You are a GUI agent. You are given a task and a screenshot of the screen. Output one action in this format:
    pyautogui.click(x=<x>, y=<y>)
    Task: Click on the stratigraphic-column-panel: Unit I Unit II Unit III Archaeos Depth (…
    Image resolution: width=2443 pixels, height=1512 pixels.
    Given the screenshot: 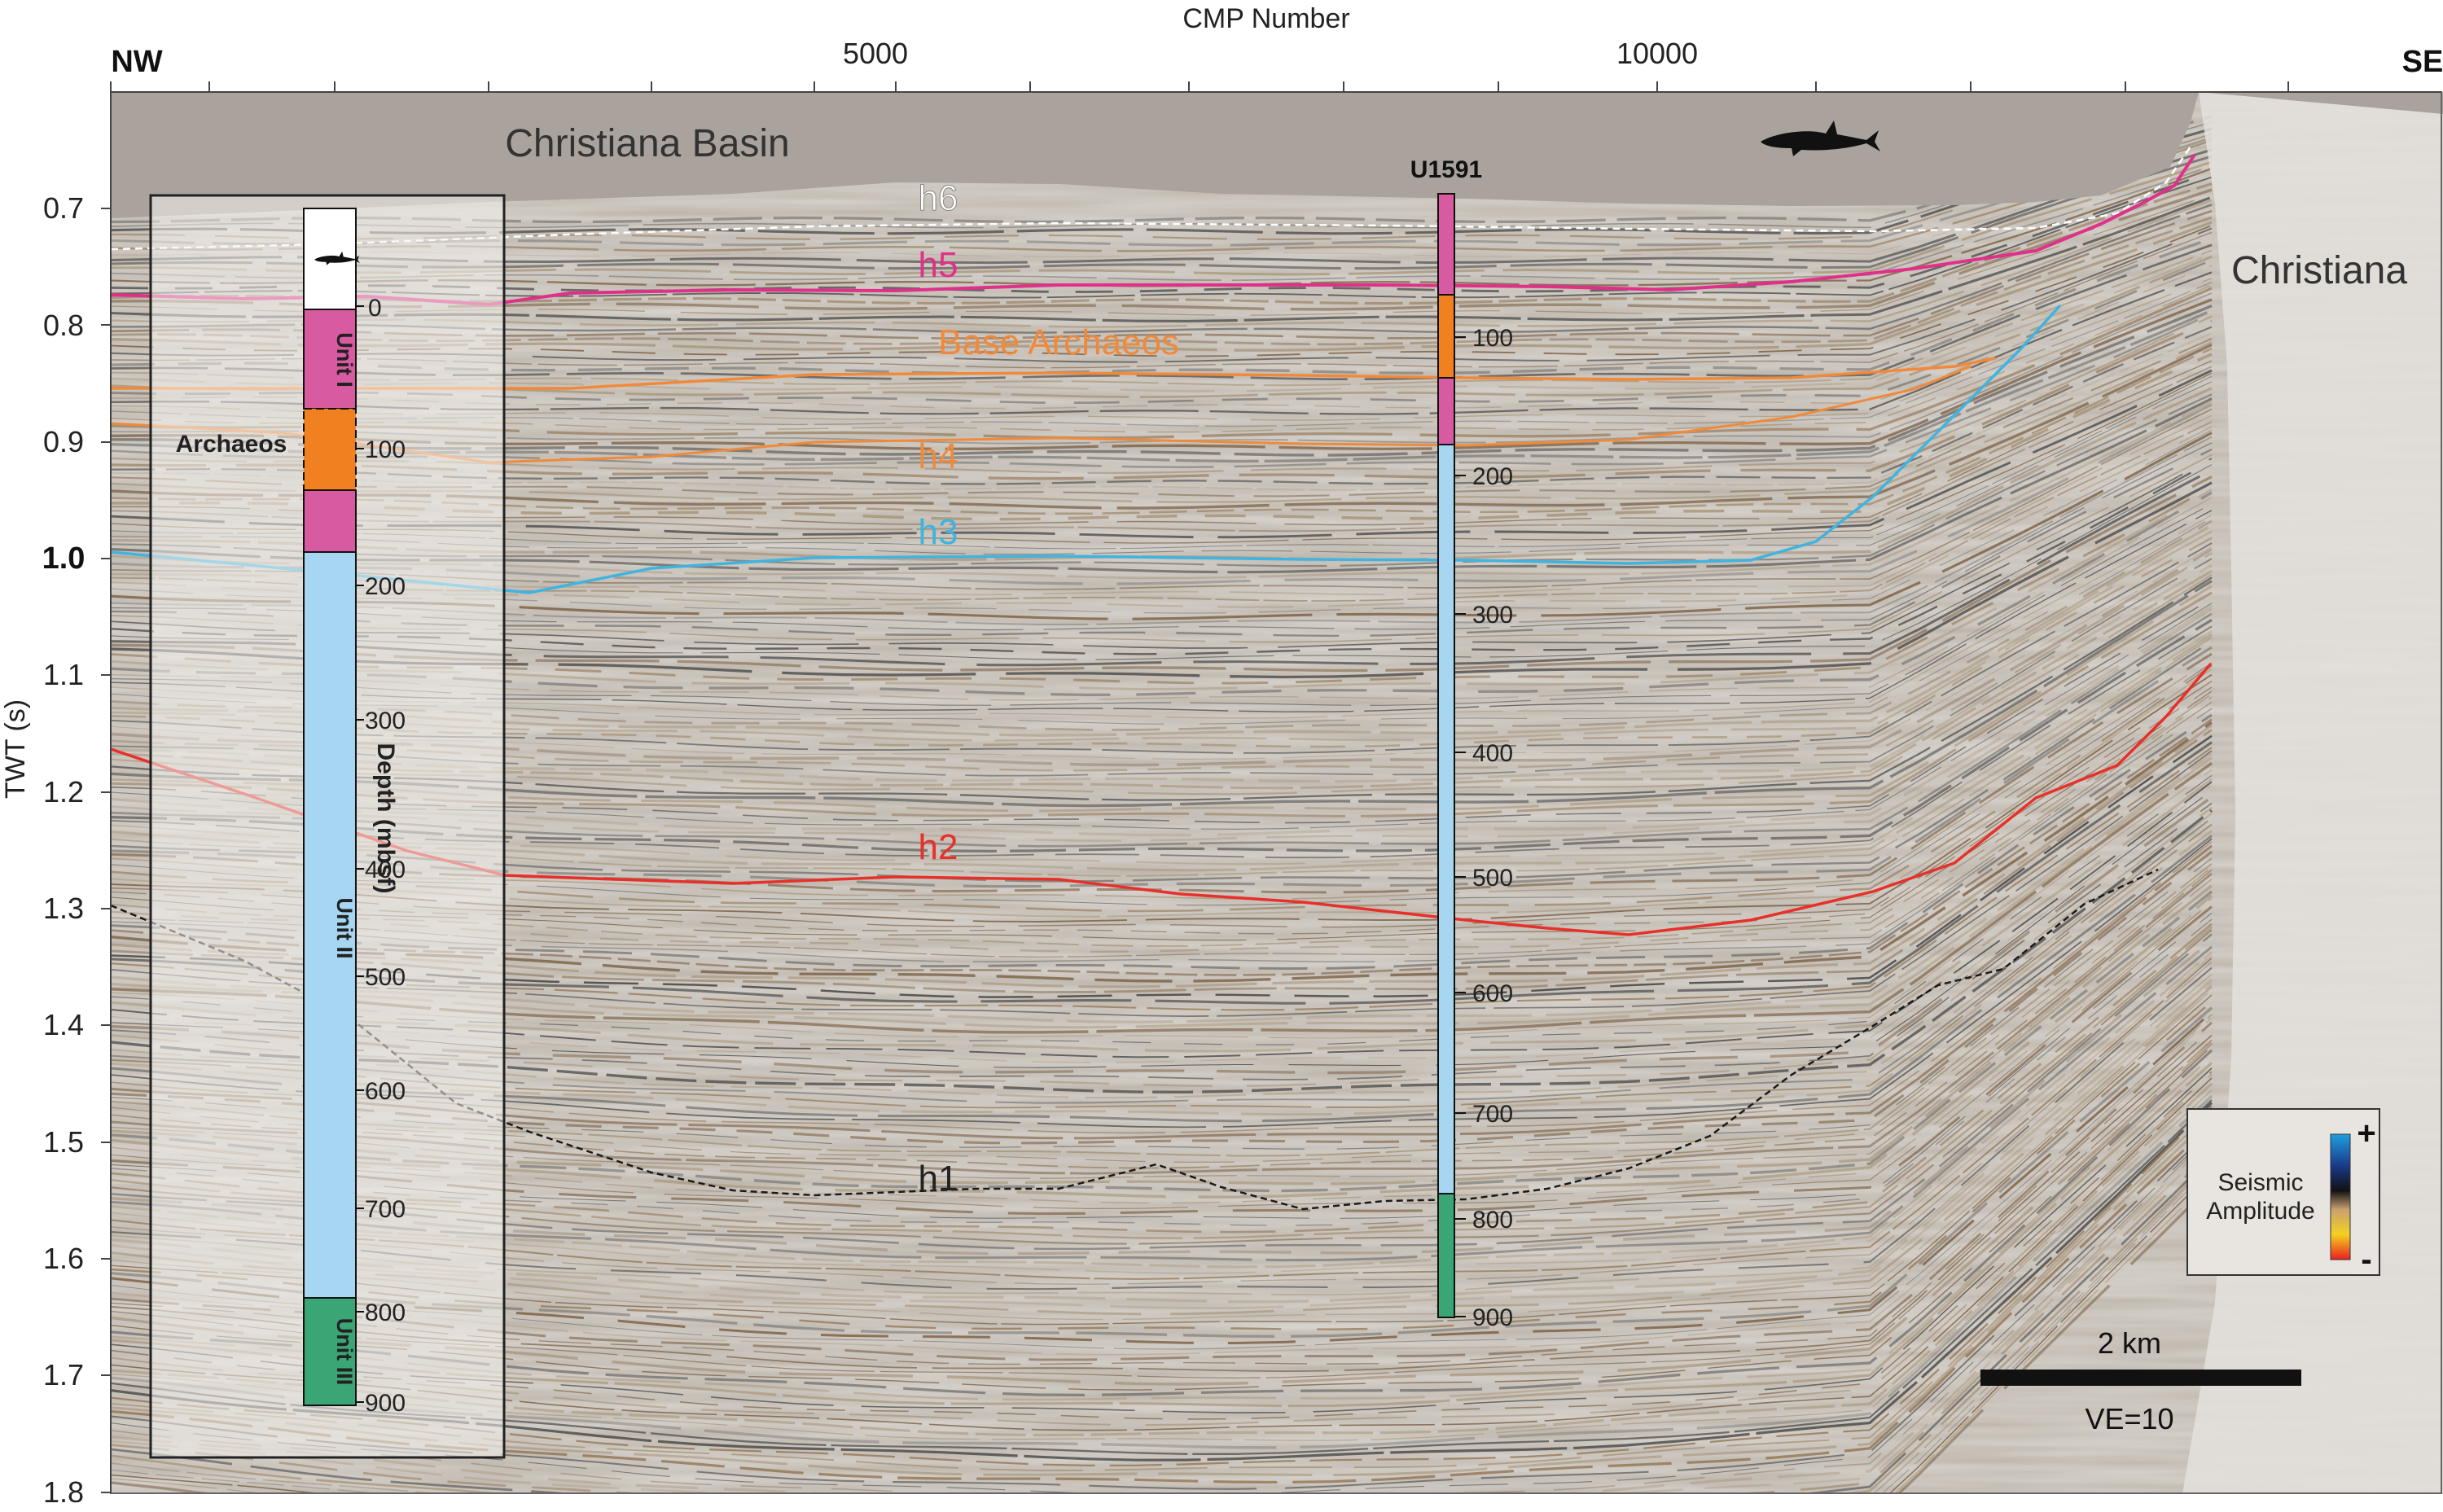 What is the action you would take?
    pyautogui.click(x=327, y=827)
    